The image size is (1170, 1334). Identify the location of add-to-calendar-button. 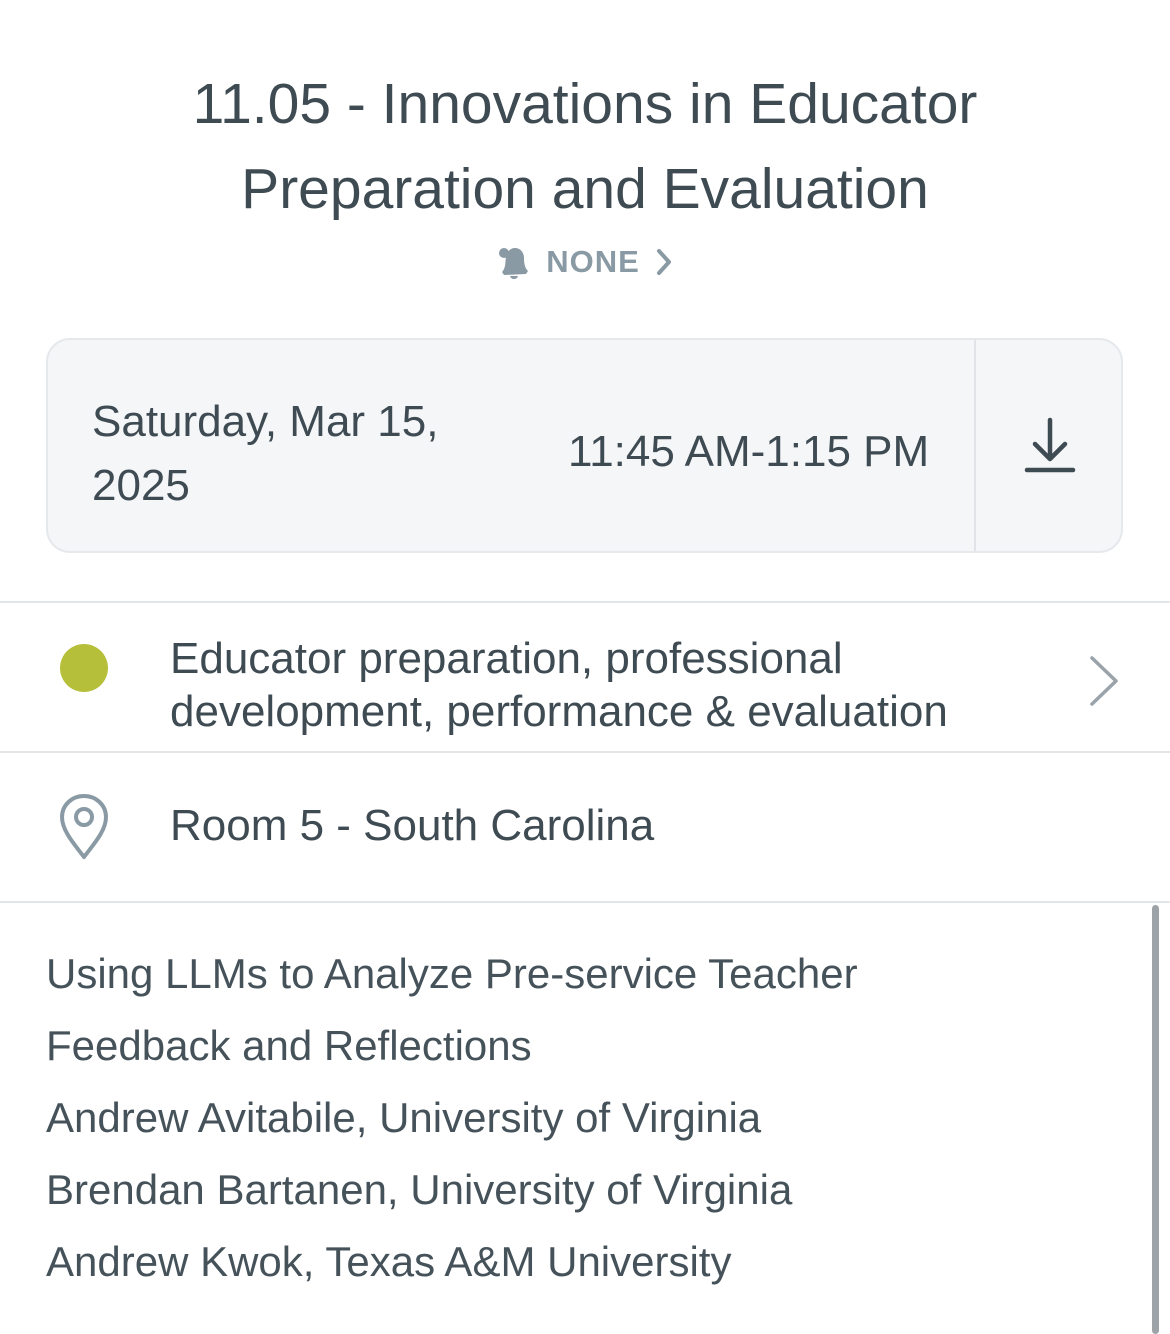
(1049, 445).